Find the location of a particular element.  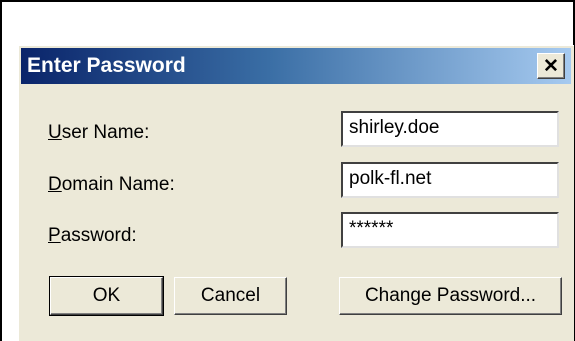

domain-name-field: polk-fl.net is located at coordinates (450, 180).